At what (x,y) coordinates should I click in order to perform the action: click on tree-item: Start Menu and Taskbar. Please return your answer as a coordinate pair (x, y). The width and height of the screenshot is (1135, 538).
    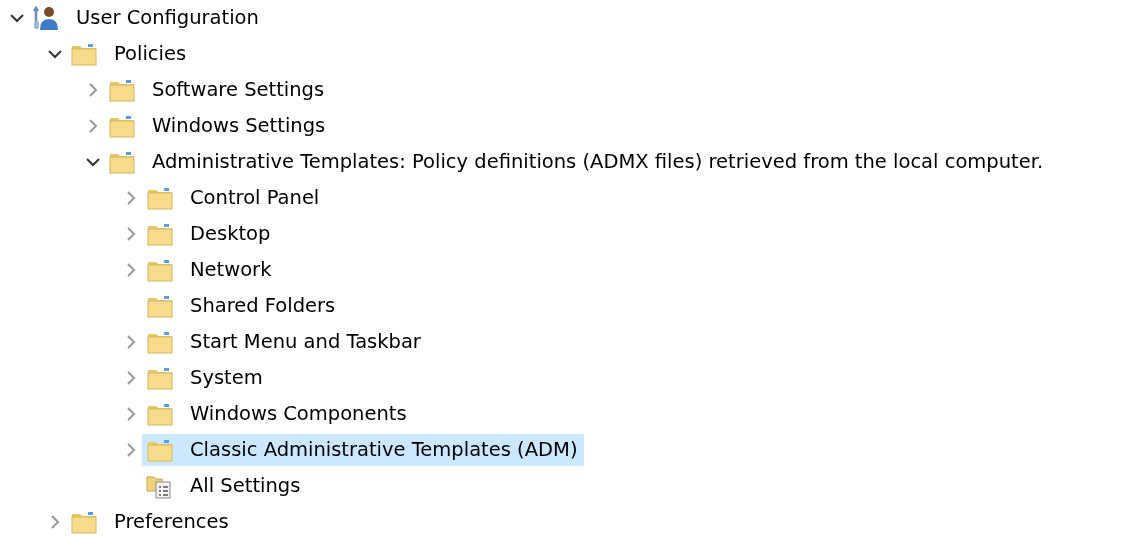
    Looking at the image, I should click on (306, 342).